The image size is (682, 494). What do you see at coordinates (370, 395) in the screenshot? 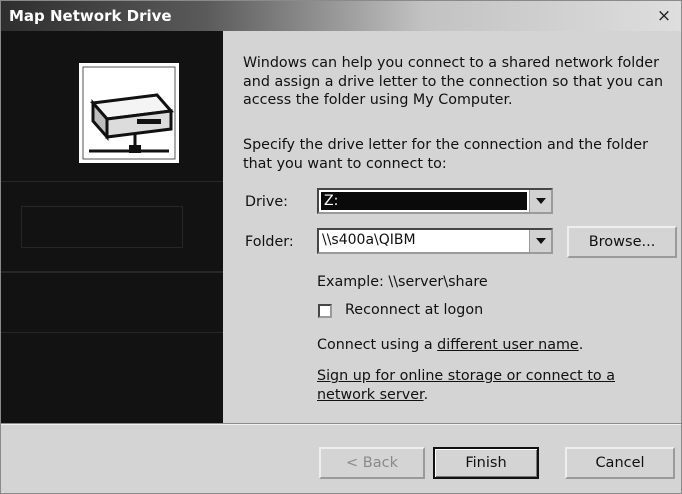
I see `network-server-link: network server` at bounding box center [370, 395].